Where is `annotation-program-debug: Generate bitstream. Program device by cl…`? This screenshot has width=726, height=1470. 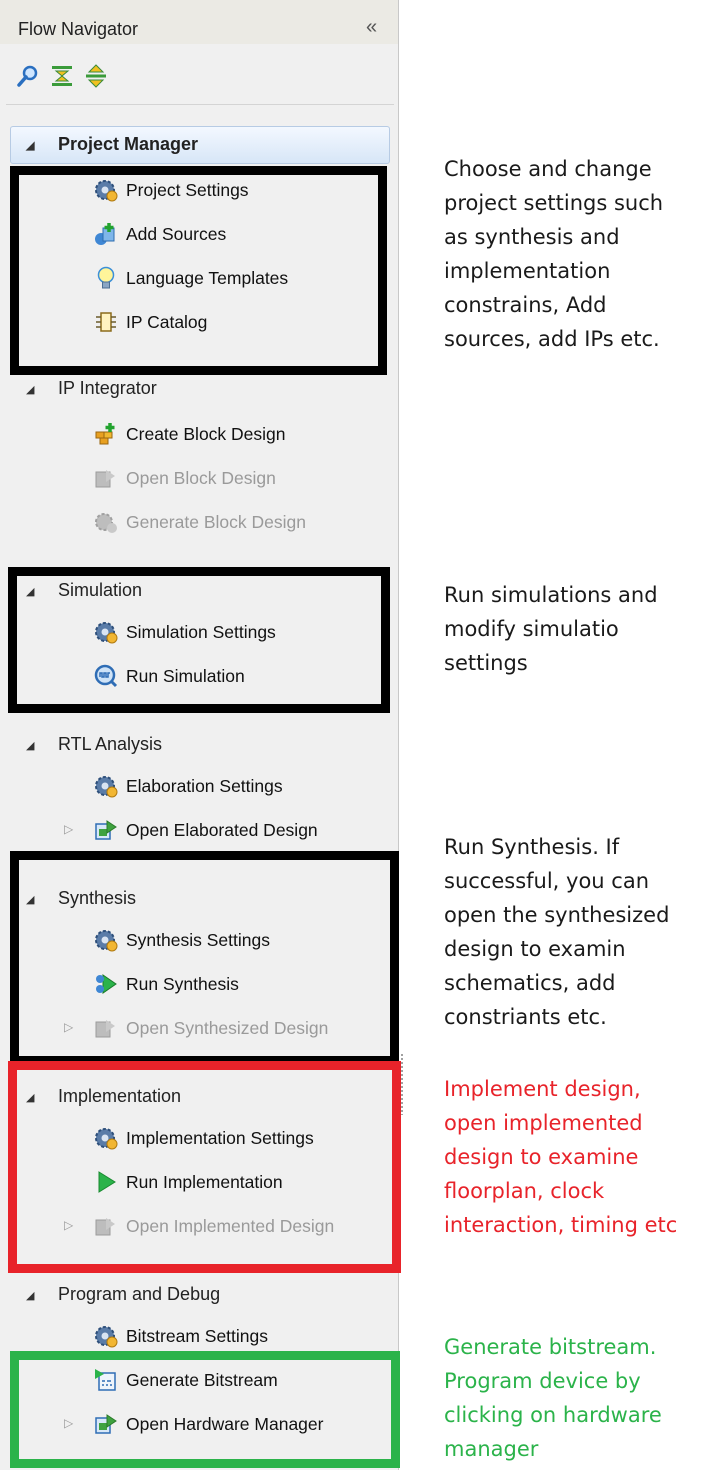 annotation-program-debug: Generate bitstream. Program device by cl… is located at coordinates (553, 1398).